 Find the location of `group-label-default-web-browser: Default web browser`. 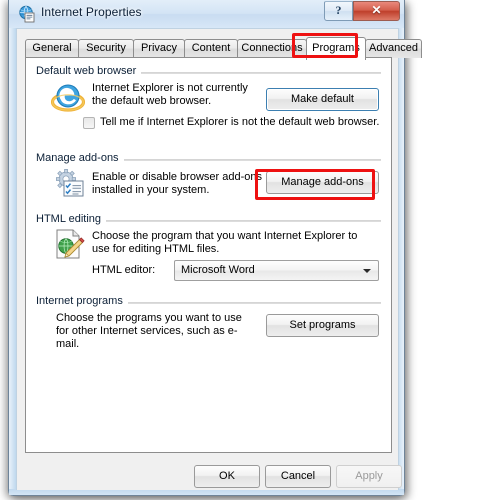

group-label-default-web-browser: Default web browser is located at coordinates (89, 71).